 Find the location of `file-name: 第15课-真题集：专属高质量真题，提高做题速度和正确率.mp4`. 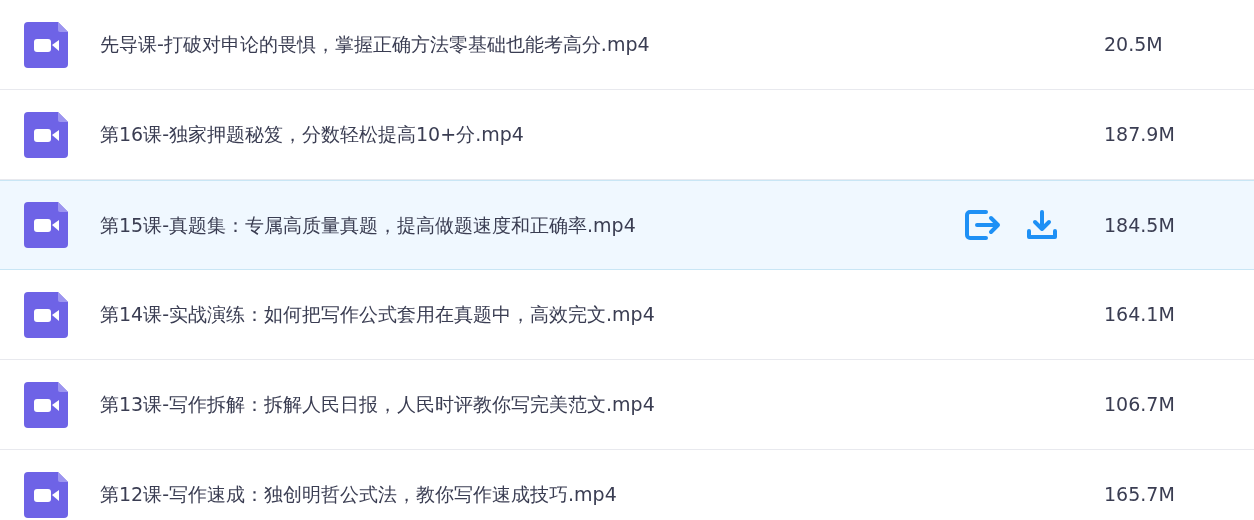

file-name: 第15课-真题集：专属高质量真题，提高做题速度和正确率.mp4 is located at coordinates (368, 225).